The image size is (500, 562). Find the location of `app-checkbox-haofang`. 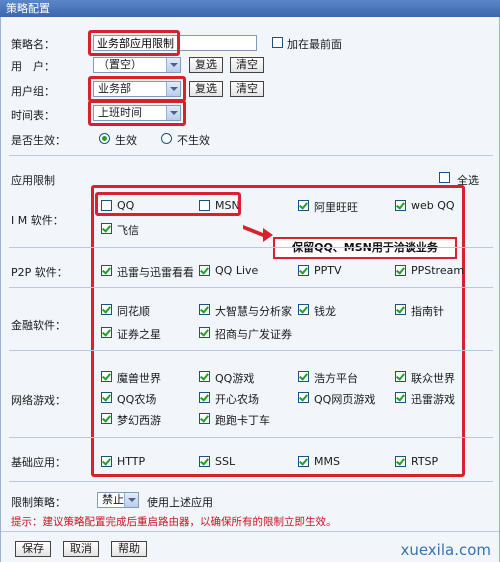

app-checkbox-haofang is located at coordinates (303, 376).